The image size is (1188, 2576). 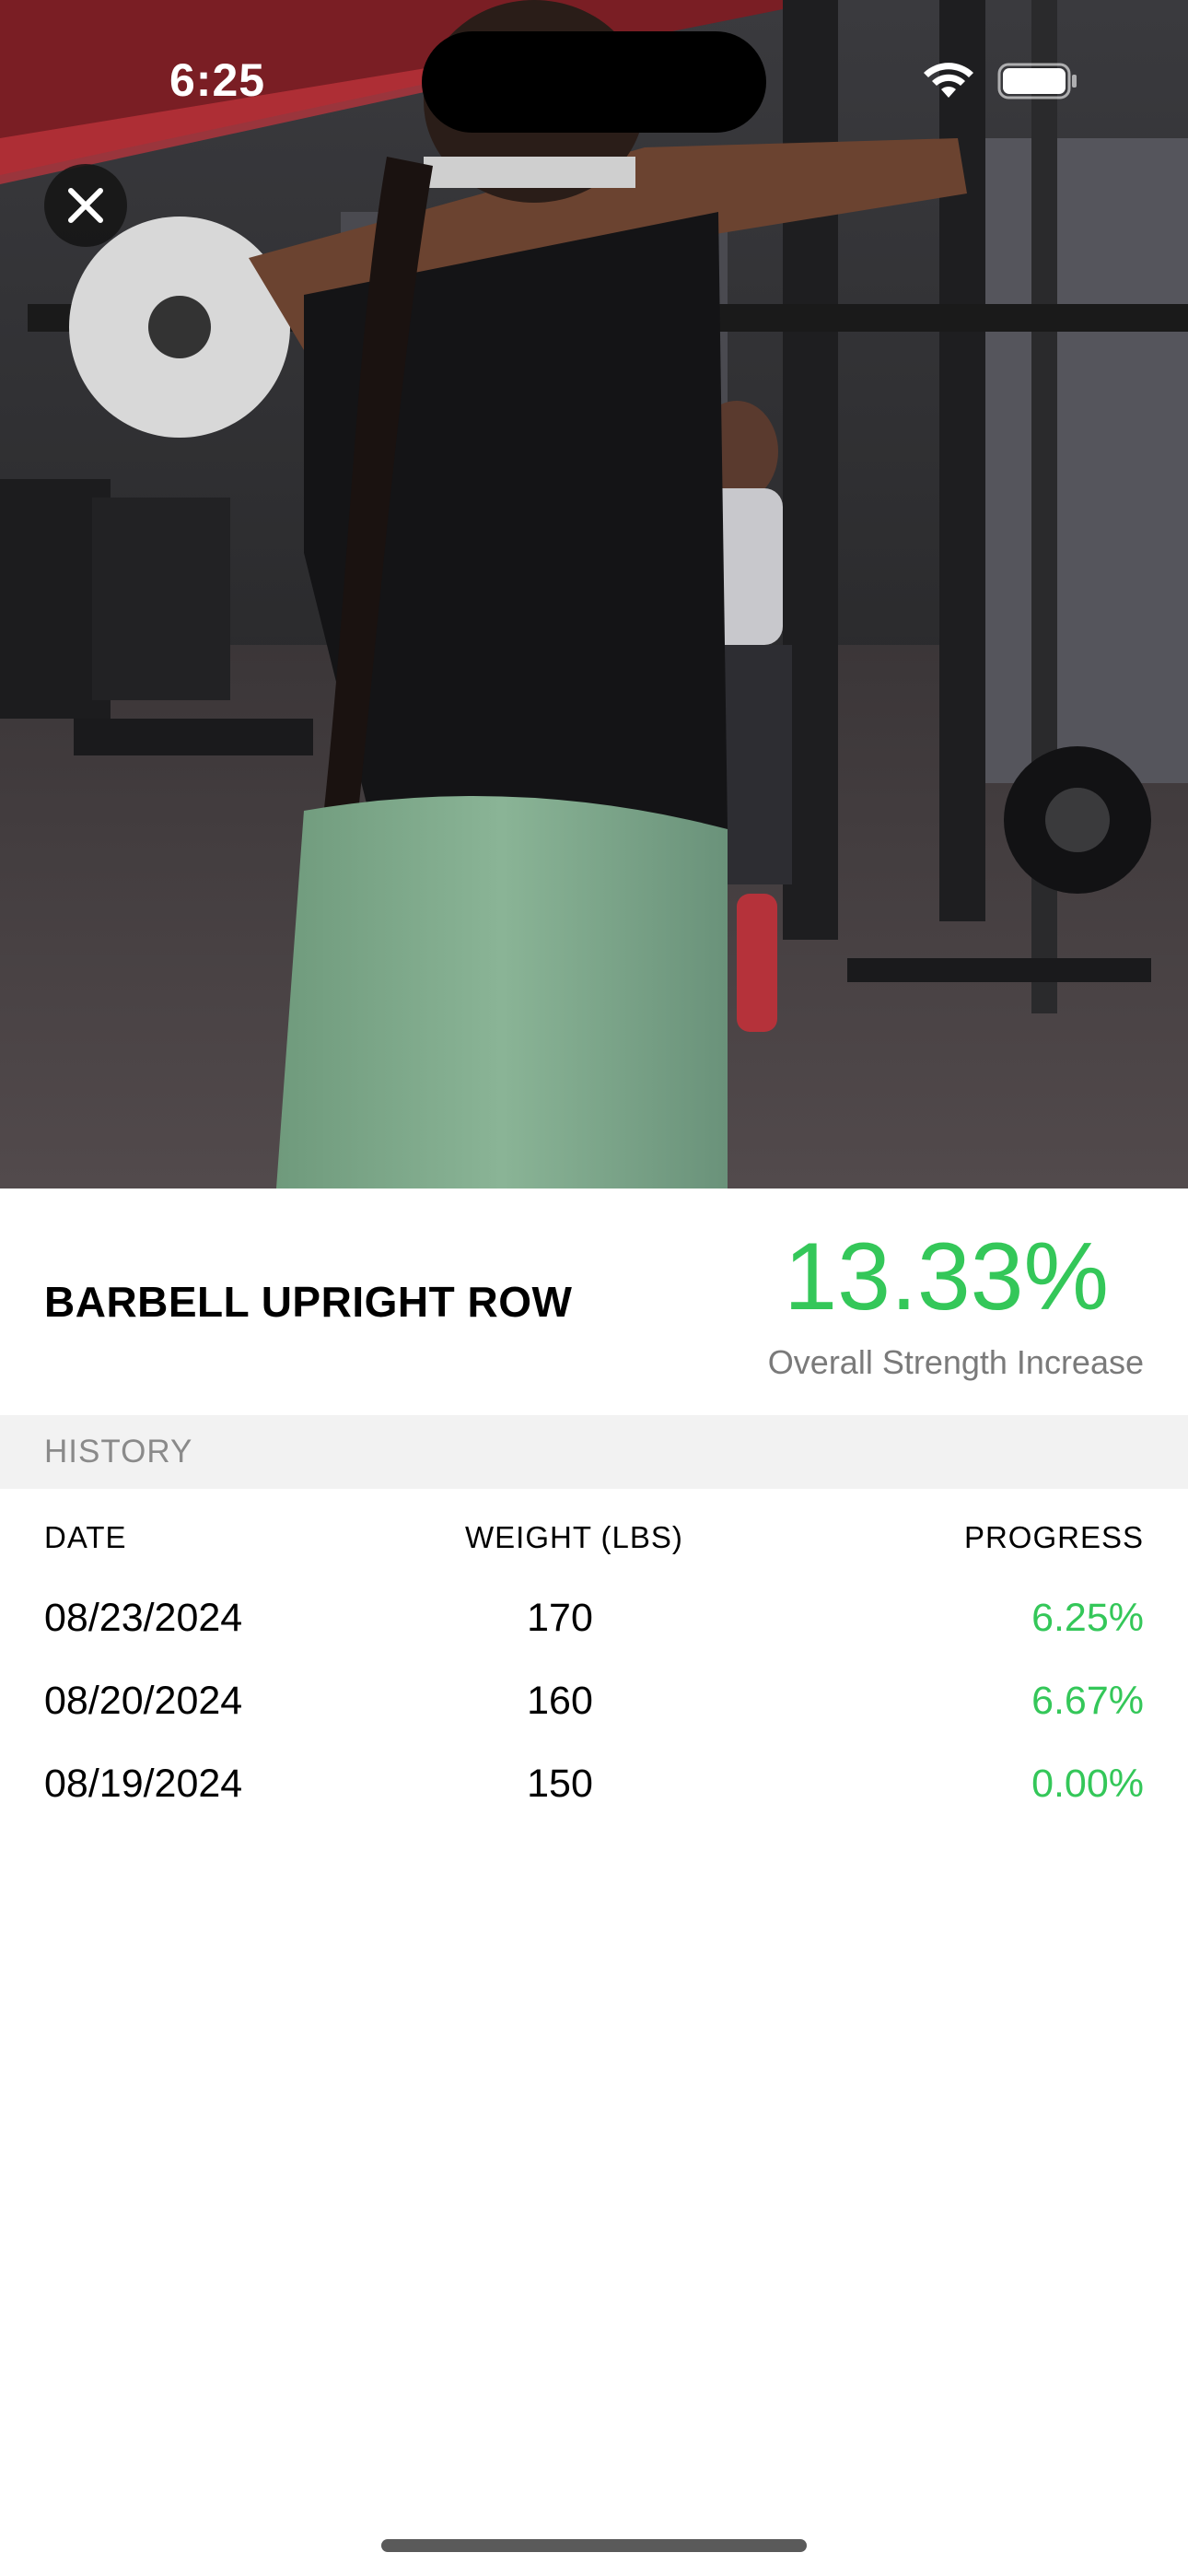 I want to click on column-header-progress: PROGRESS, so click(x=1053, y=1537).